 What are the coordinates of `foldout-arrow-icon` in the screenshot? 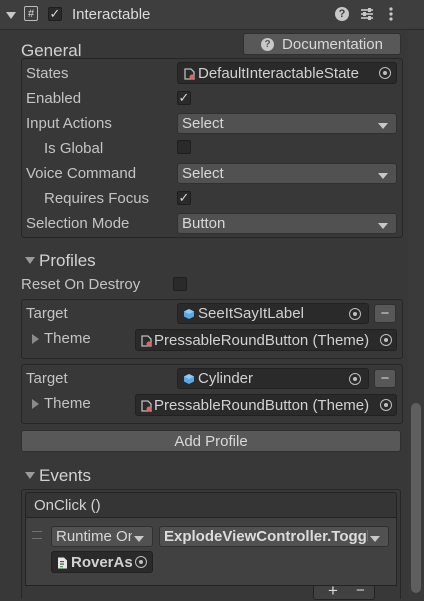 It's located at (11, 15).